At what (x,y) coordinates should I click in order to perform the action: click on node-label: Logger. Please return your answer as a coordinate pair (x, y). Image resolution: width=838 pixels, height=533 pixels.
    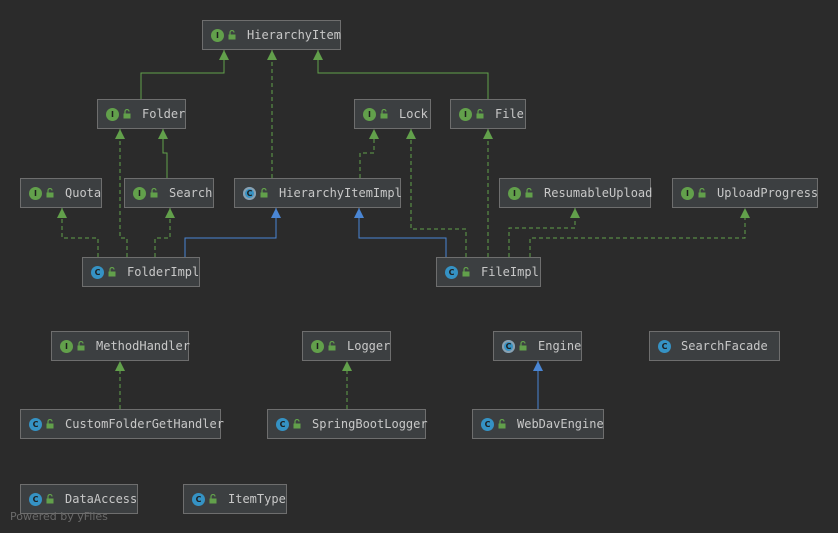
    Looking at the image, I should click on (369, 346).